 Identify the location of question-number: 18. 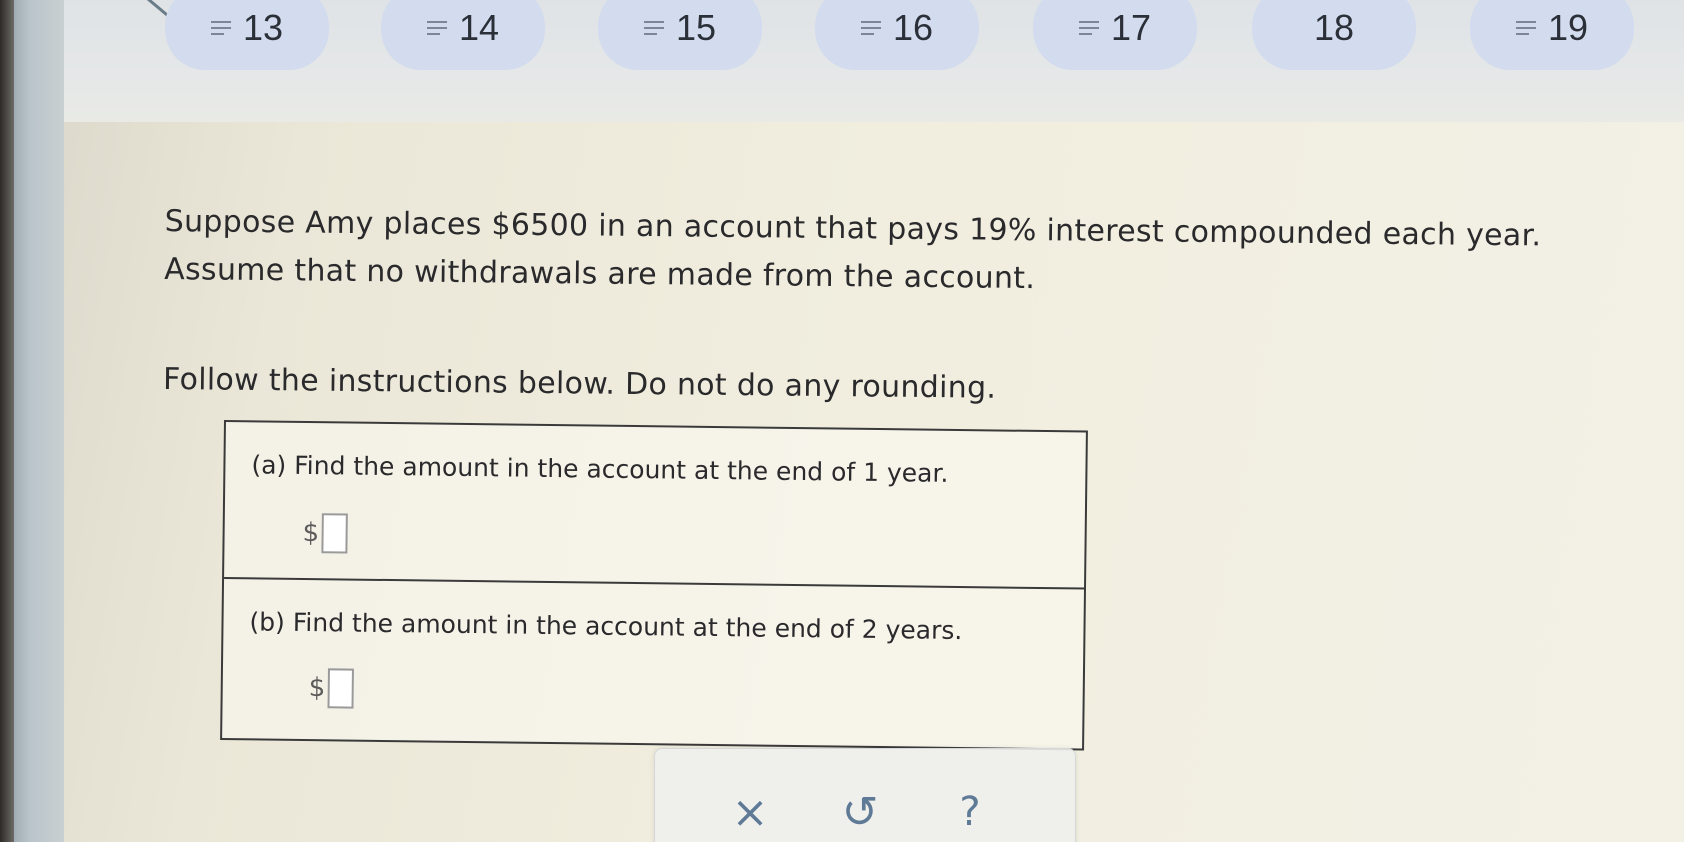
(1334, 27).